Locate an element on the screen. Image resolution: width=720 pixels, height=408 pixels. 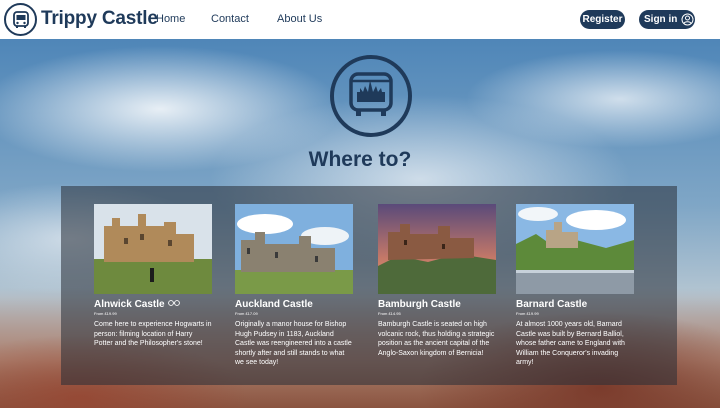
user-icon is located at coordinates (687, 19).